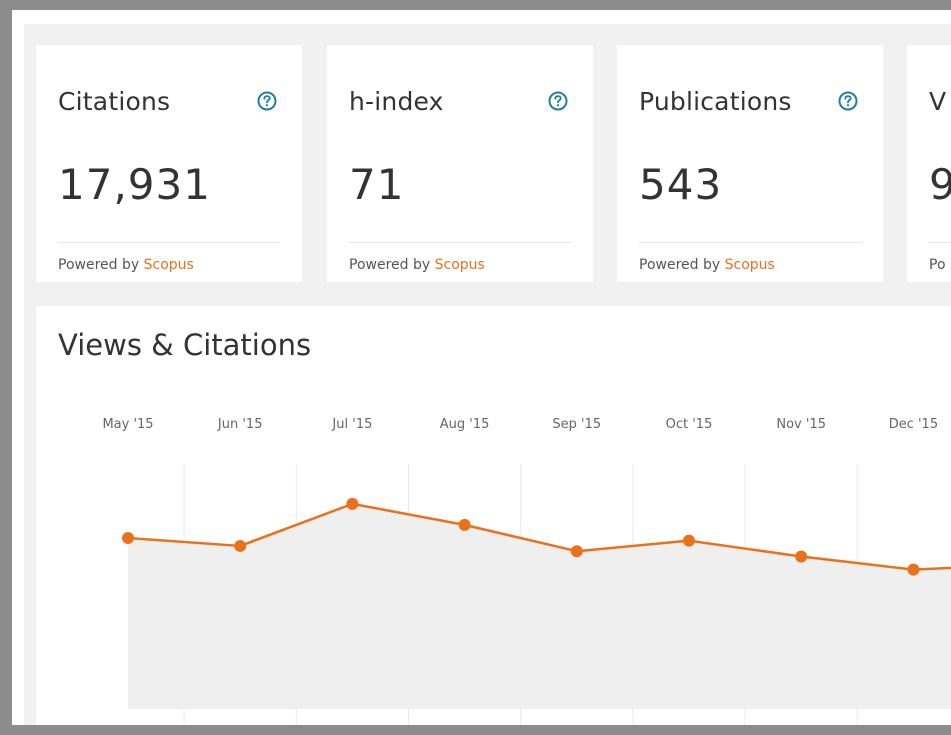  Describe the element at coordinates (940, 184) in the screenshot. I see `views-value: 9` at that location.